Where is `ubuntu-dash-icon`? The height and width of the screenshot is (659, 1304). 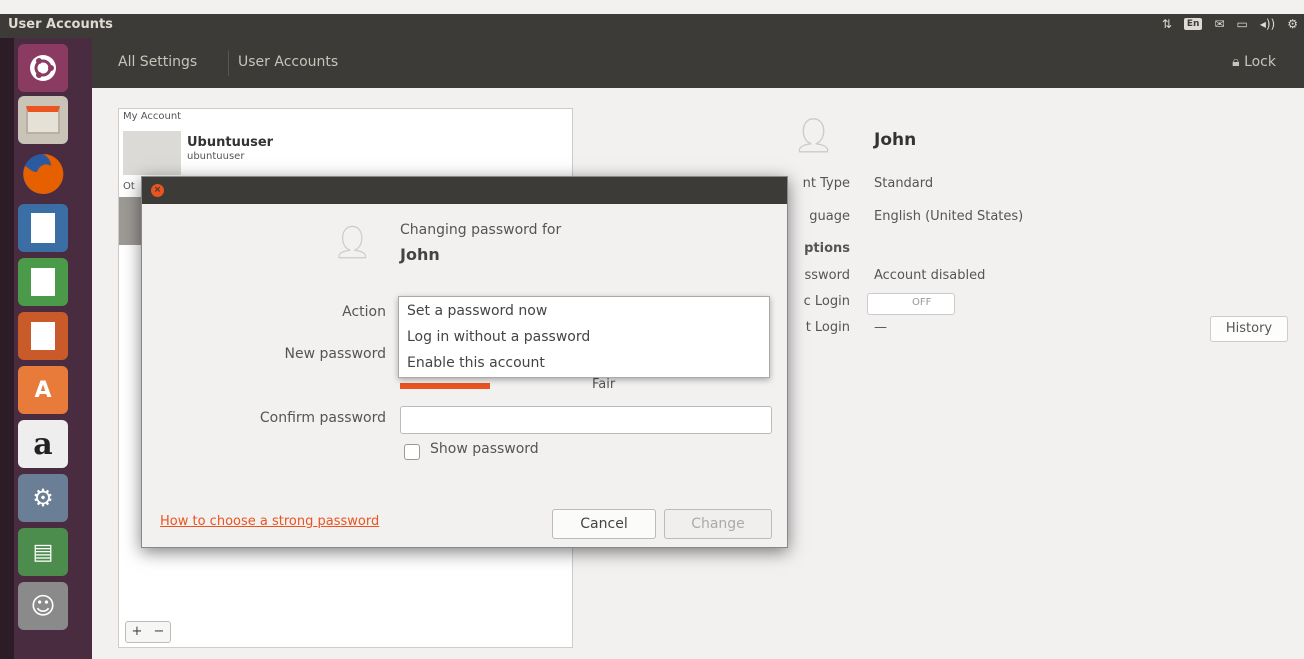 ubuntu-dash-icon is located at coordinates (43, 68).